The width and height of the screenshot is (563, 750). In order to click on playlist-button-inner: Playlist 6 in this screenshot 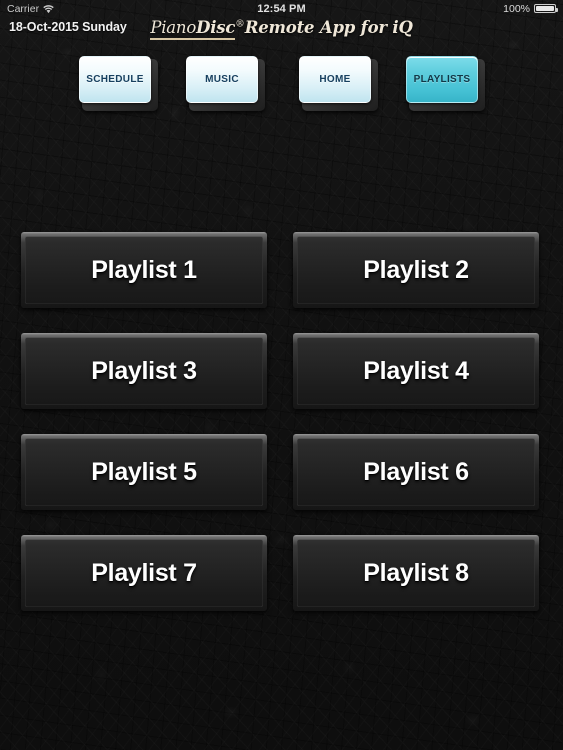, I will do `click(416, 472)`.